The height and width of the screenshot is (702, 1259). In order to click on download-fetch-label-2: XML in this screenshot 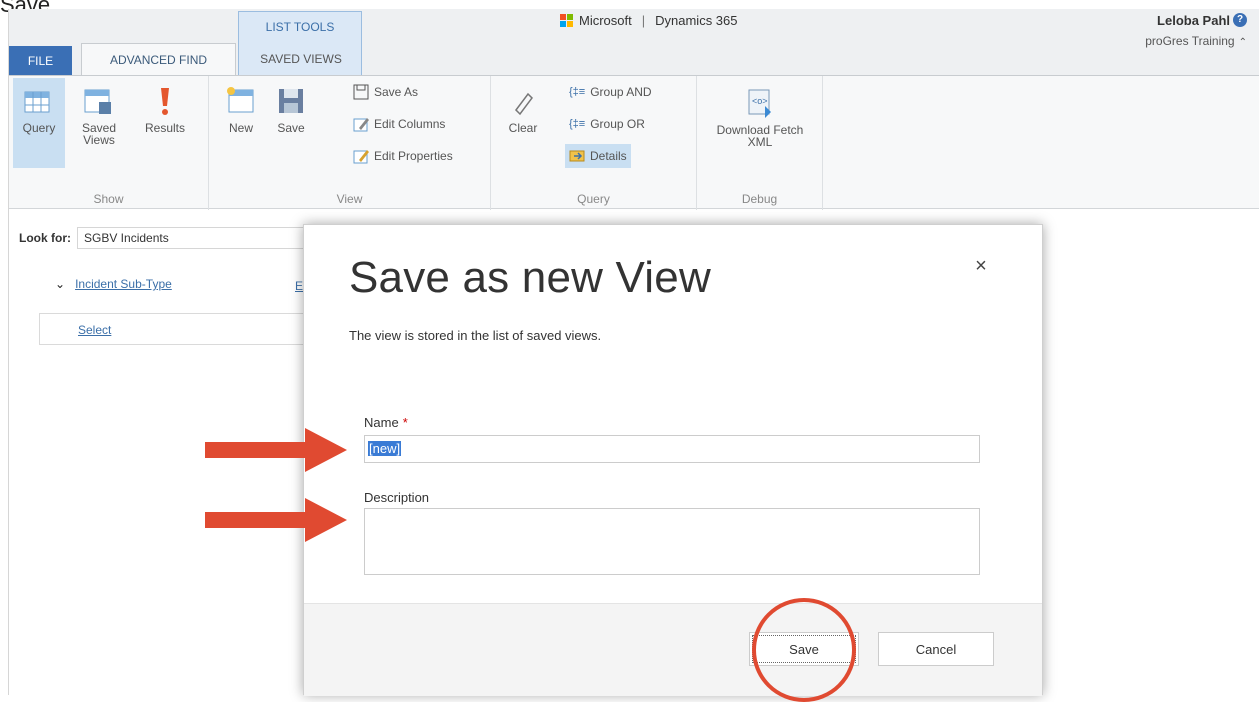, I will do `click(760, 142)`.